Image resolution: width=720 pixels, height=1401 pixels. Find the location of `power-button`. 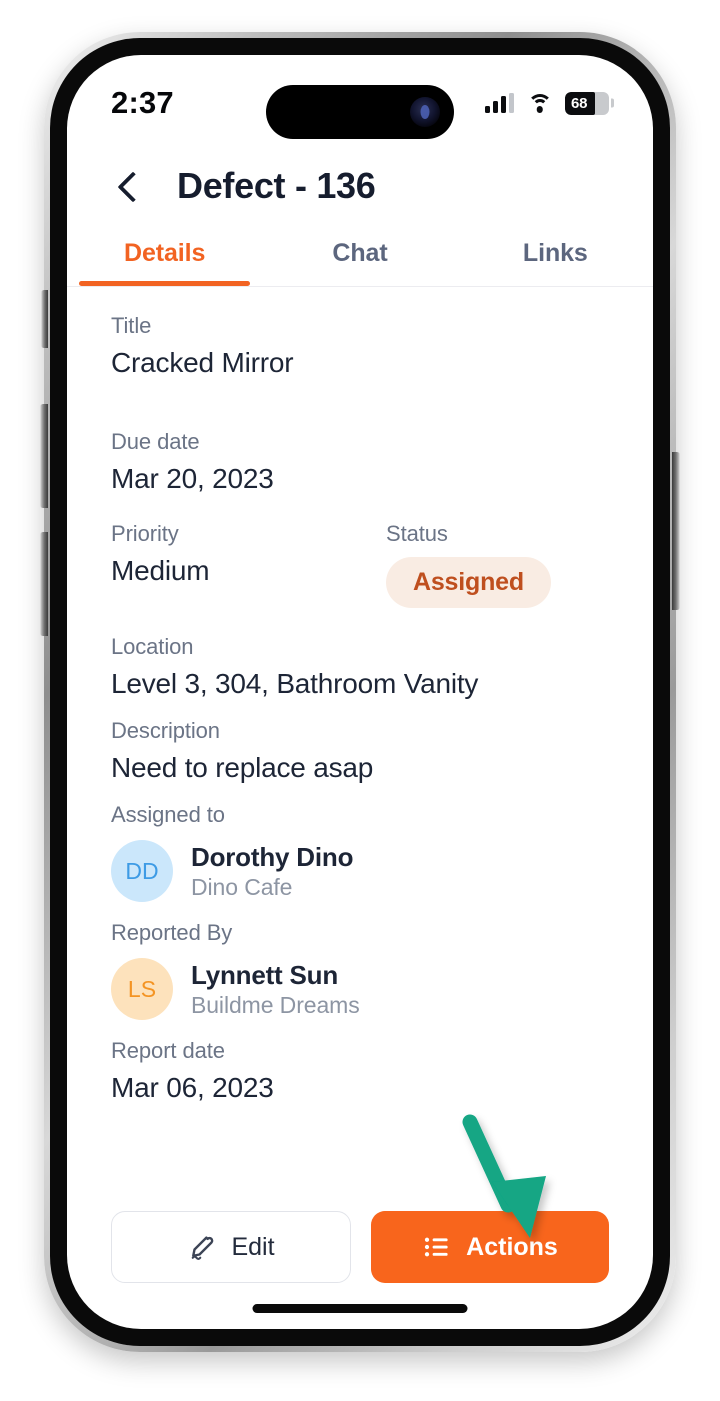

power-button is located at coordinates (676, 531).